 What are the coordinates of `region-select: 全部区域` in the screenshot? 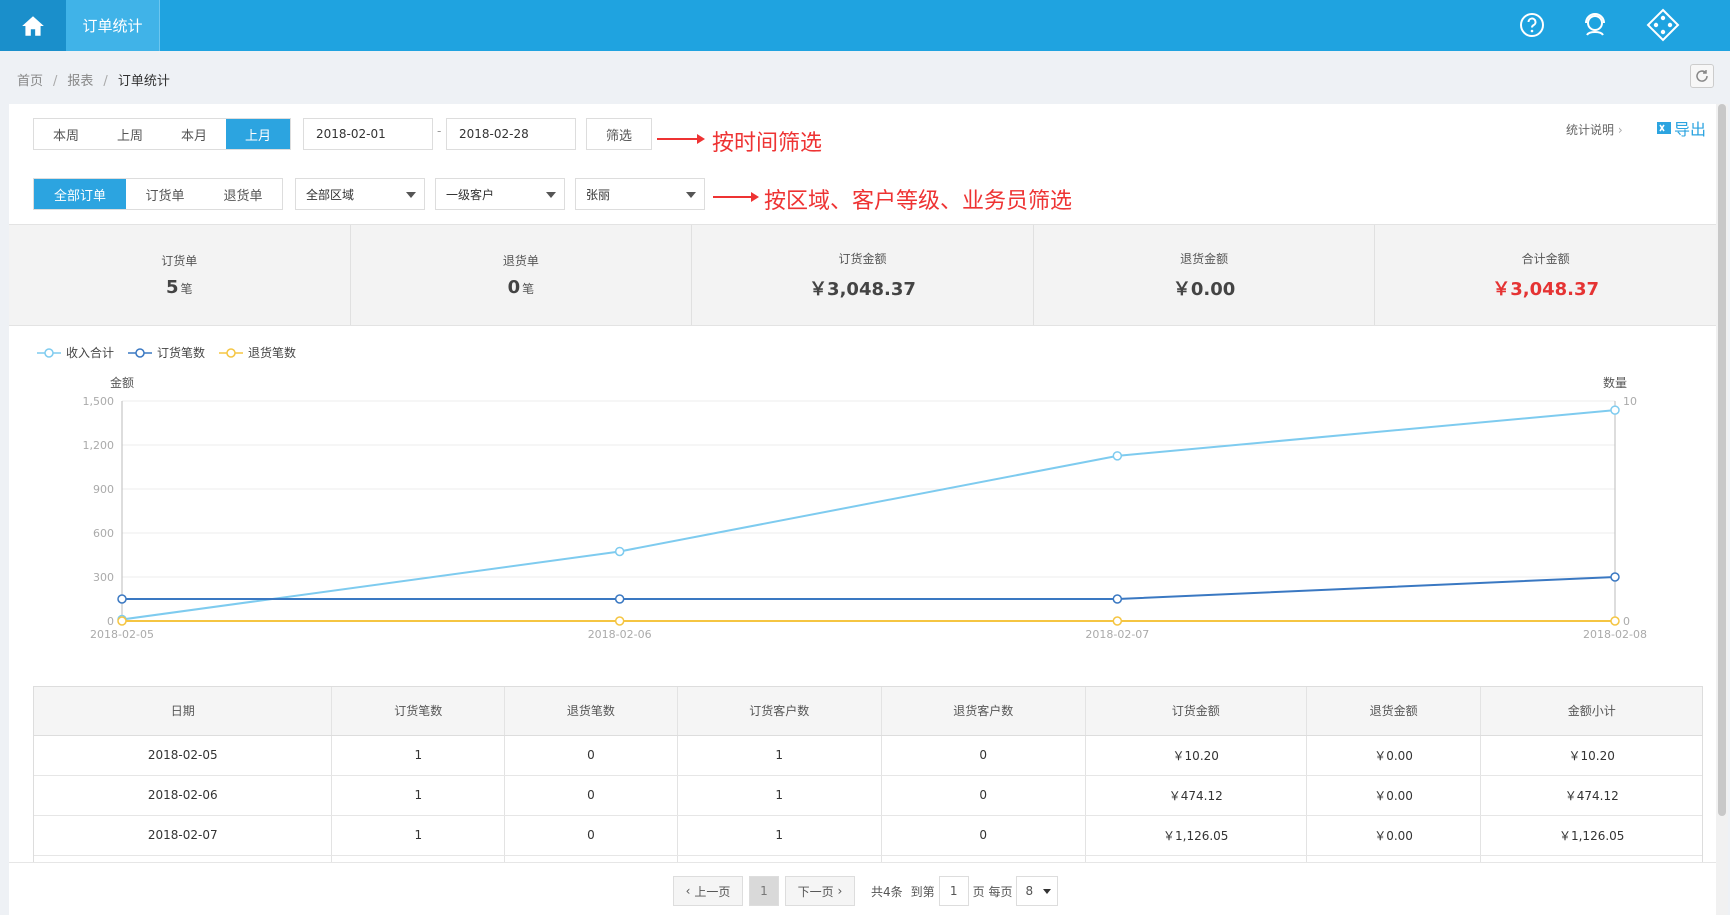 It's located at (360, 194).